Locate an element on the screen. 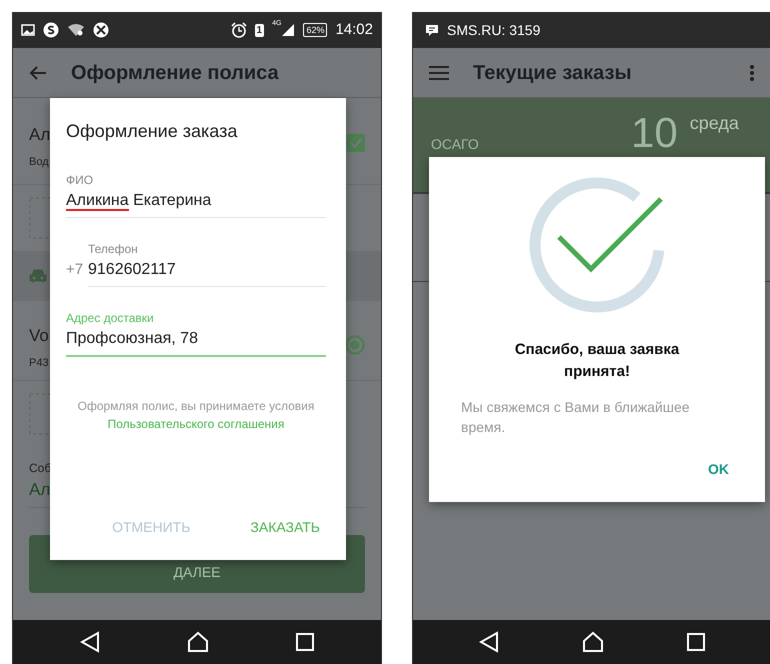  phone-prefix: +7 is located at coordinates (75, 270).